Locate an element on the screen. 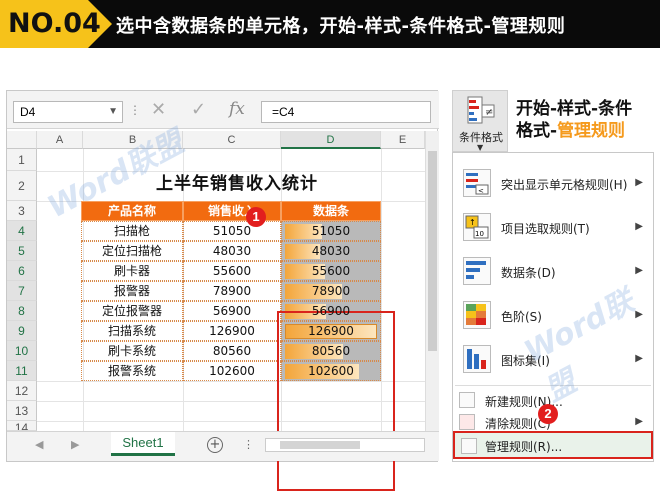  formula-input: =C4 is located at coordinates (346, 112).